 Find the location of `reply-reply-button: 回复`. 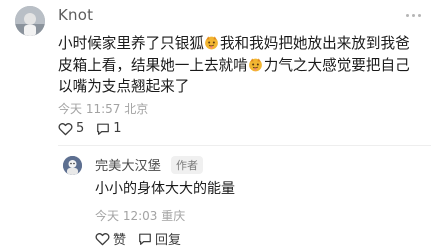

reply-reply-button: 回复 is located at coordinates (159, 238).